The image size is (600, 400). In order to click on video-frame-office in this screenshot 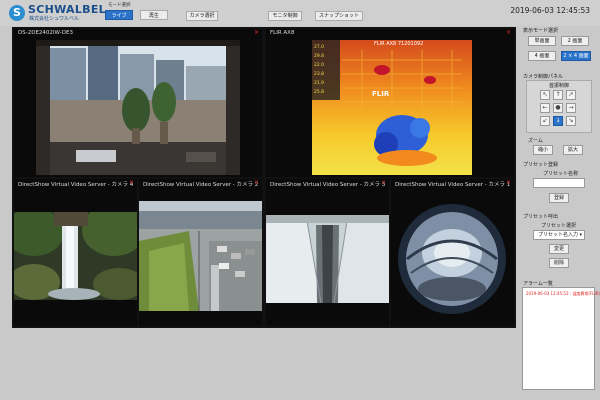, I will do `click(138, 107)`.